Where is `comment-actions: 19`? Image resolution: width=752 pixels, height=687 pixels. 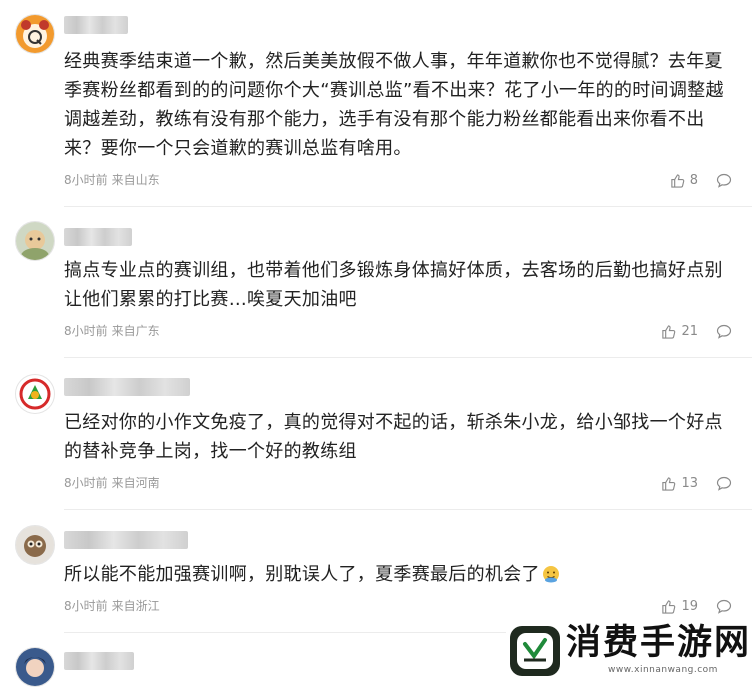 comment-actions: 19 is located at coordinates (696, 606).